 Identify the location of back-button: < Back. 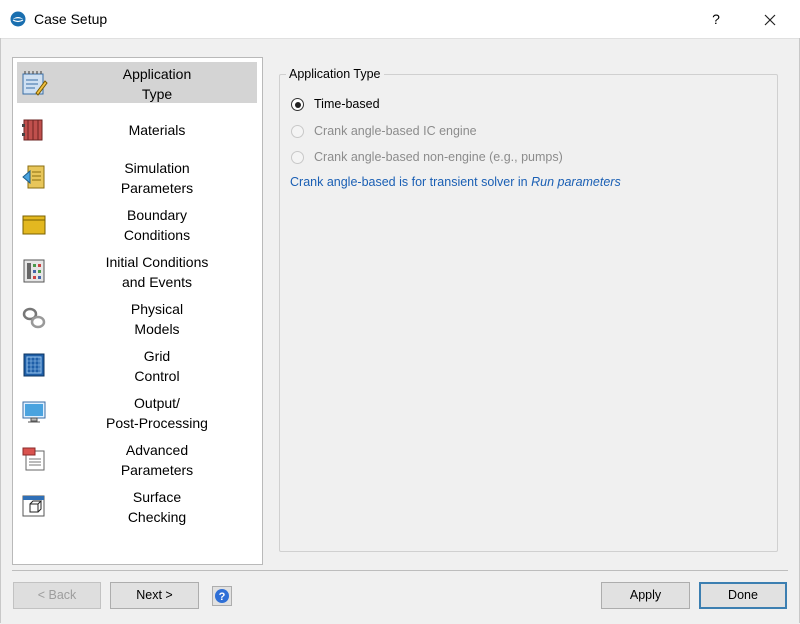
(57, 595).